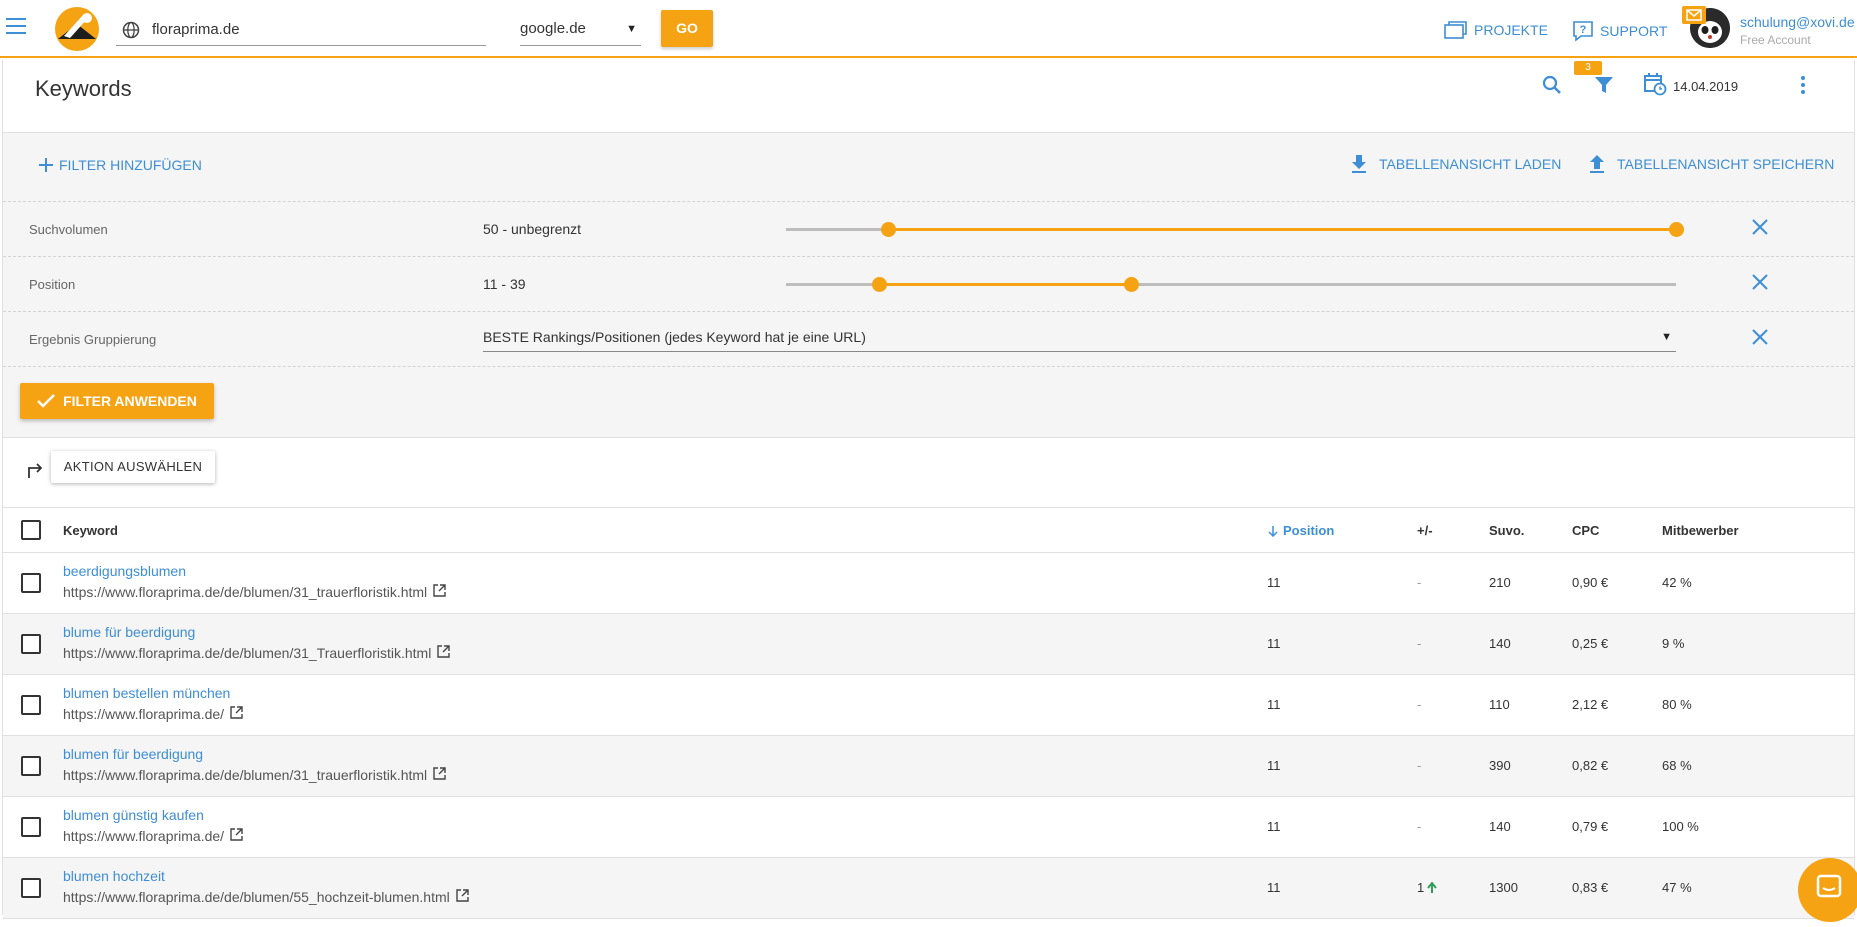 The height and width of the screenshot is (927, 1857). I want to click on volume-cell: 1300, so click(1503, 887).